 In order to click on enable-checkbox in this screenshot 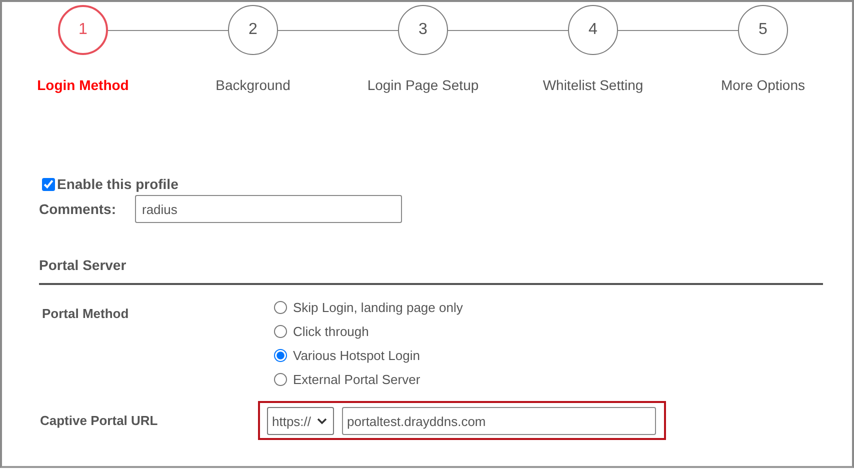, I will do `click(48, 184)`.